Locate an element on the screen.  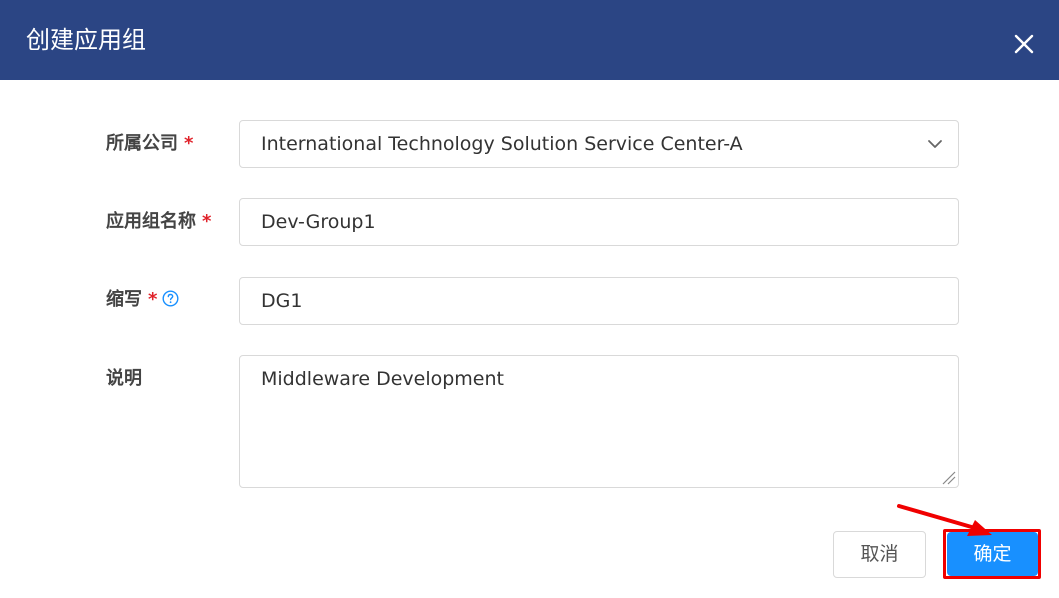
group-name-input: Dev-Group1 is located at coordinates (599, 222).